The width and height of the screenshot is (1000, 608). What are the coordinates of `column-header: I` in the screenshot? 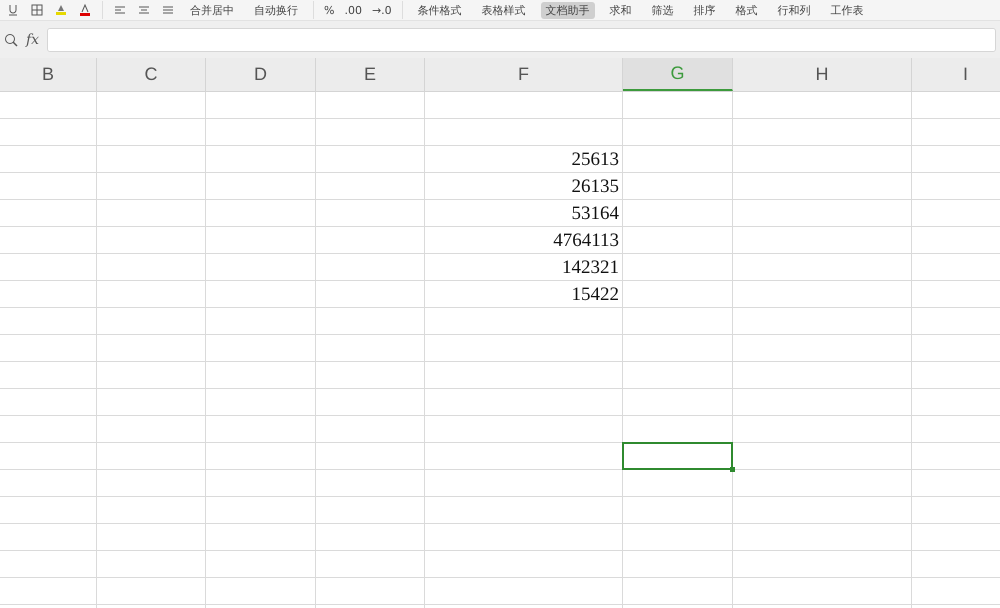 It's located at (956, 74).